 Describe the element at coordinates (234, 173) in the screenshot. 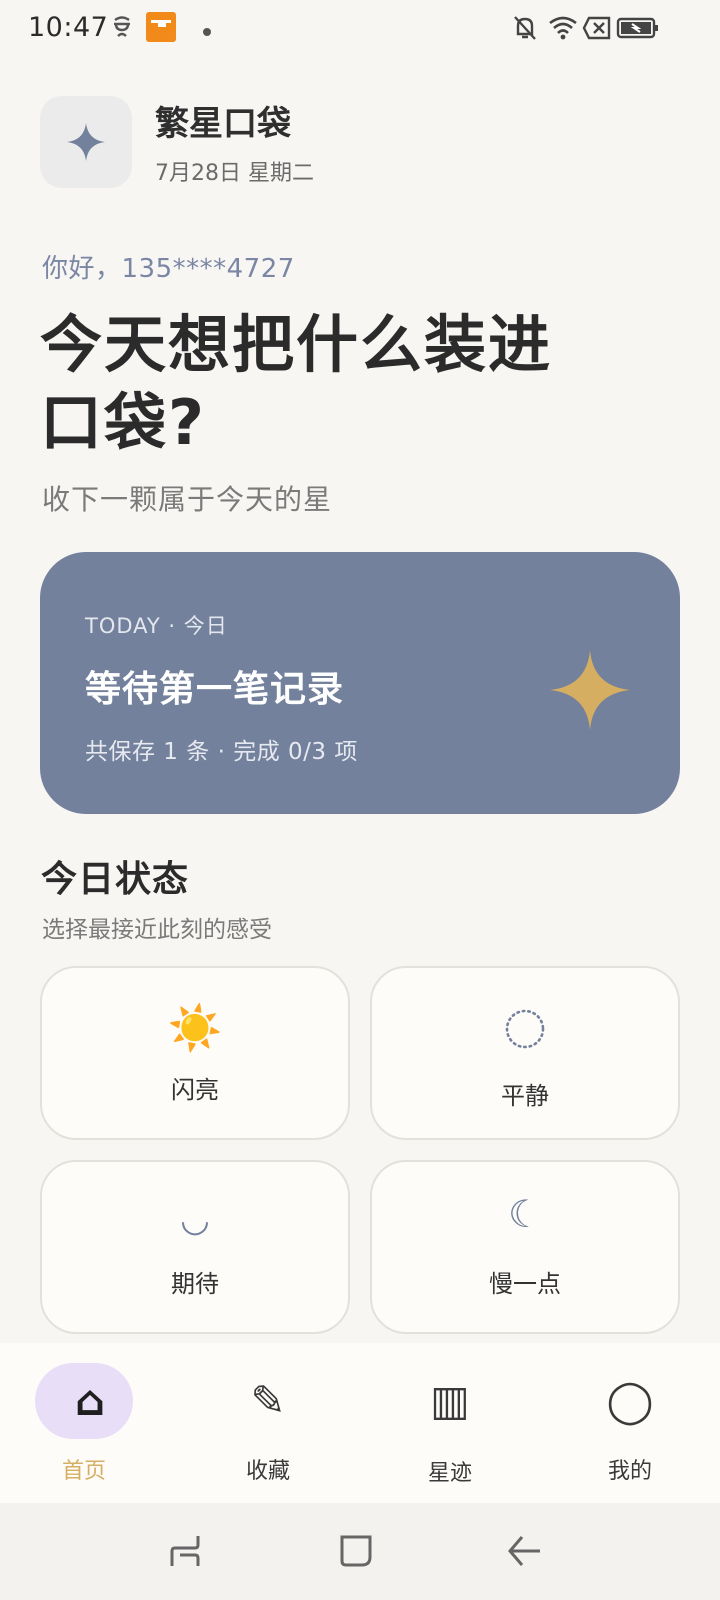

I see `current-date: 7月28日 星期二` at that location.